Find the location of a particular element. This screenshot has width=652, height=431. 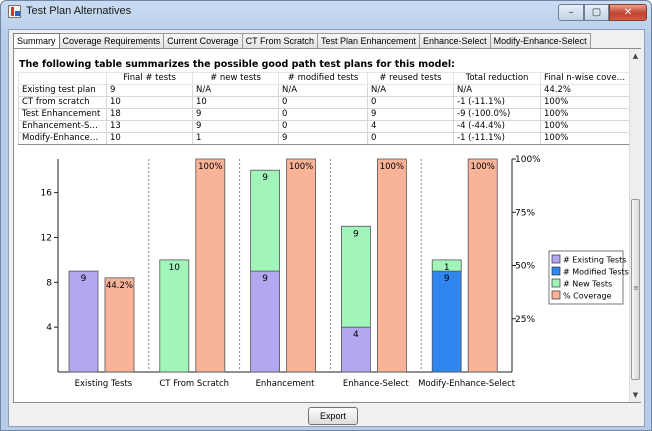

maximize-button: ▢ is located at coordinates (596, 12).